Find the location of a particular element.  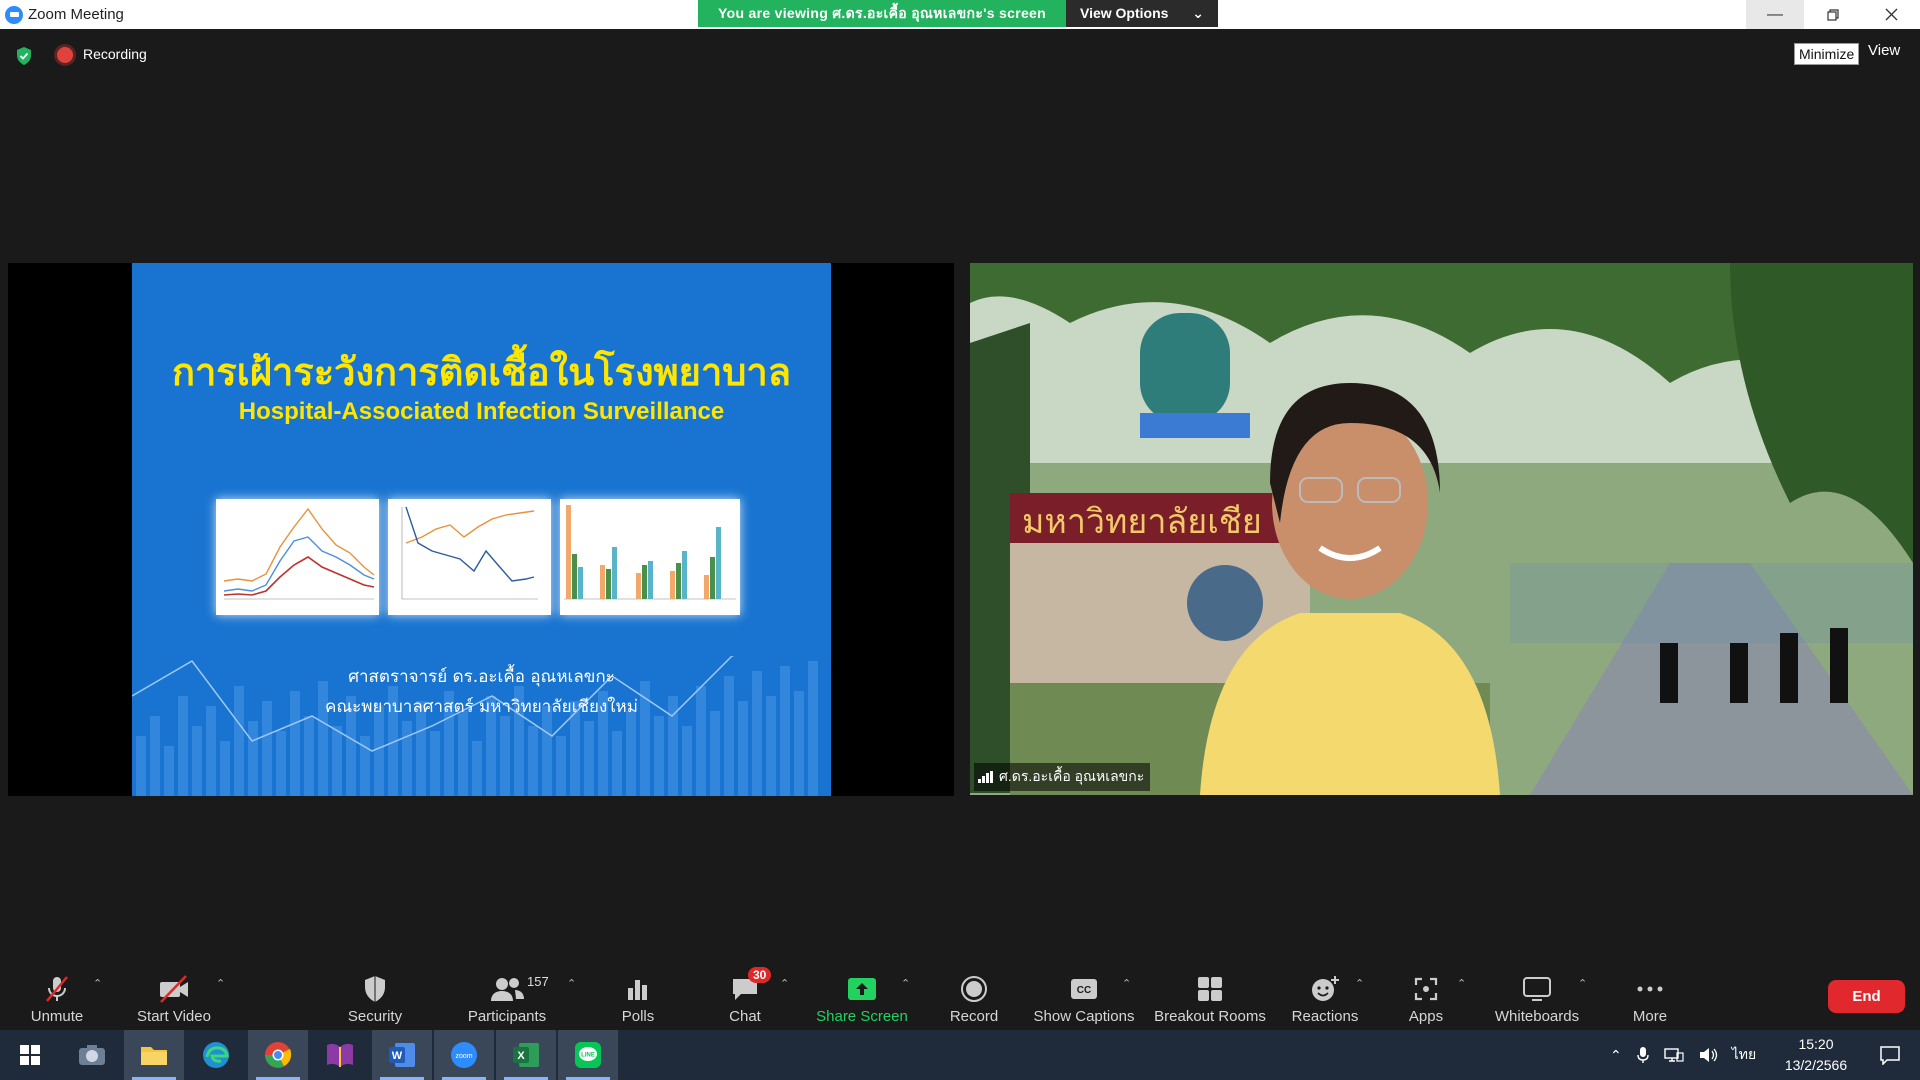

notification-center-button is located at coordinates (1890, 1055).